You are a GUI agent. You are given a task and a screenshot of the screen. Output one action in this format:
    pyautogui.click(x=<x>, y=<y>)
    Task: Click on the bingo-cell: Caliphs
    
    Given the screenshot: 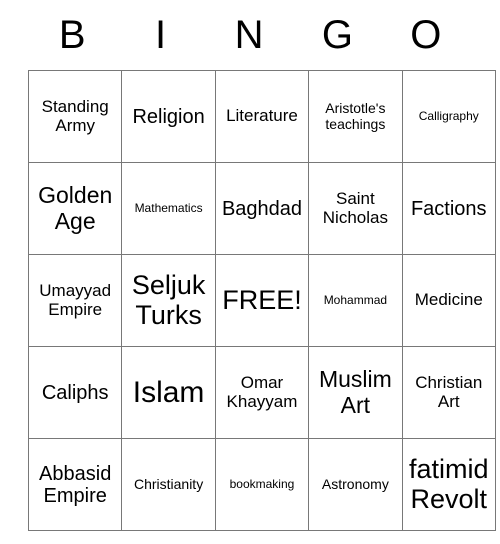 What is the action you would take?
    pyautogui.click(x=75, y=392)
    